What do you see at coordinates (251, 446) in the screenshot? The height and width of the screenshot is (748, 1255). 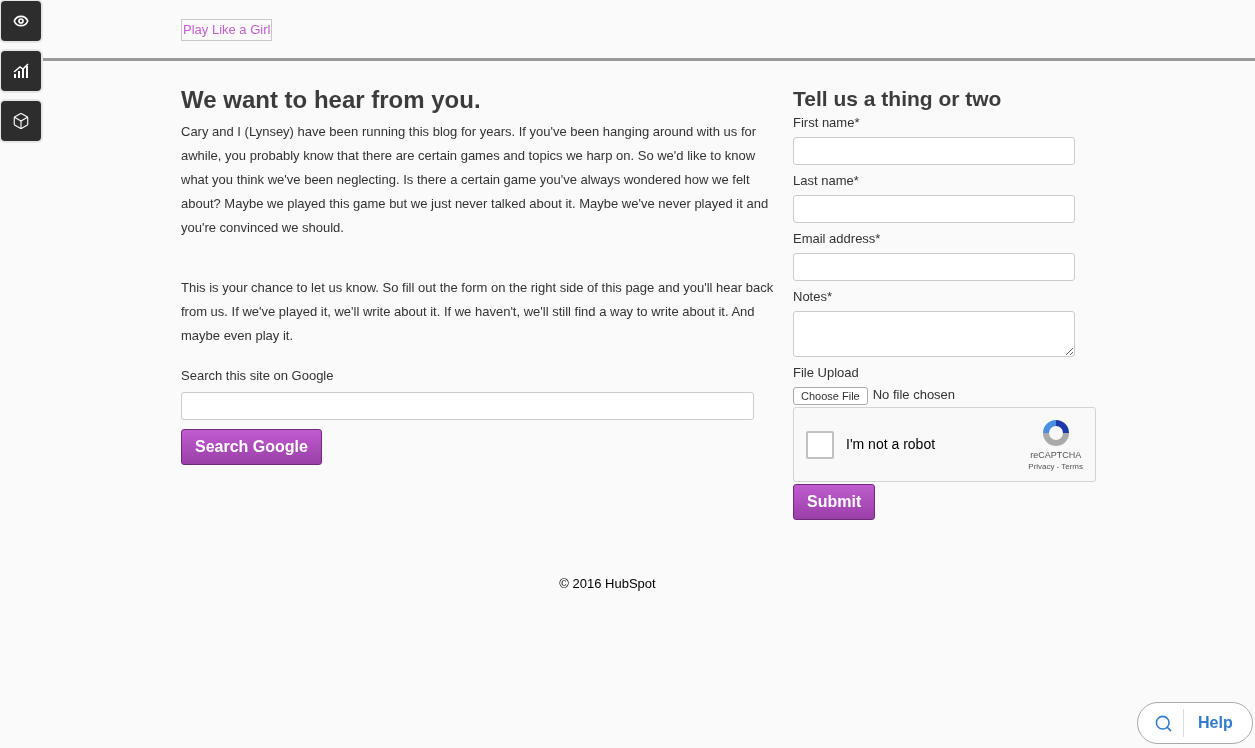 I see `search-button: Search Google` at bounding box center [251, 446].